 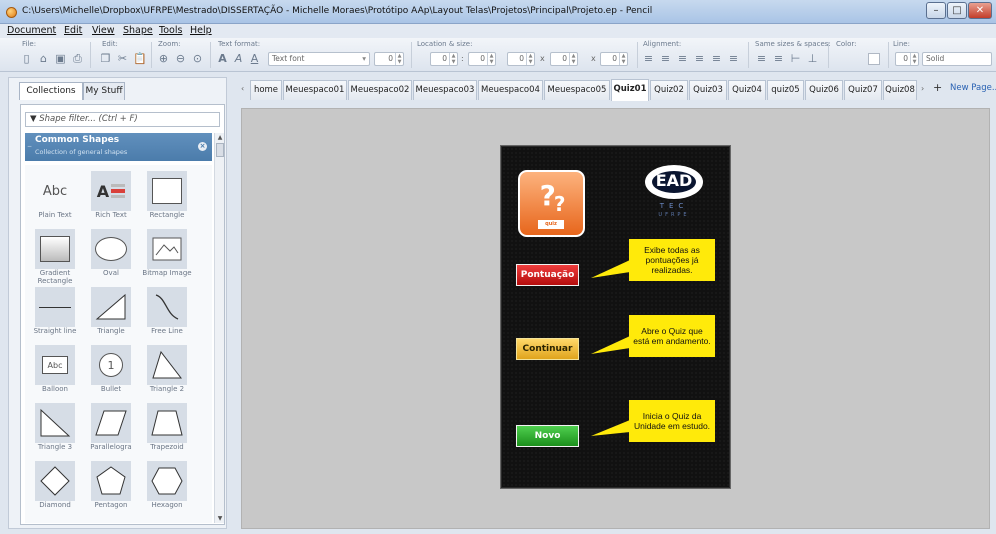 I want to click on tab-my-stuff: My Stuff, so click(x=104, y=91).